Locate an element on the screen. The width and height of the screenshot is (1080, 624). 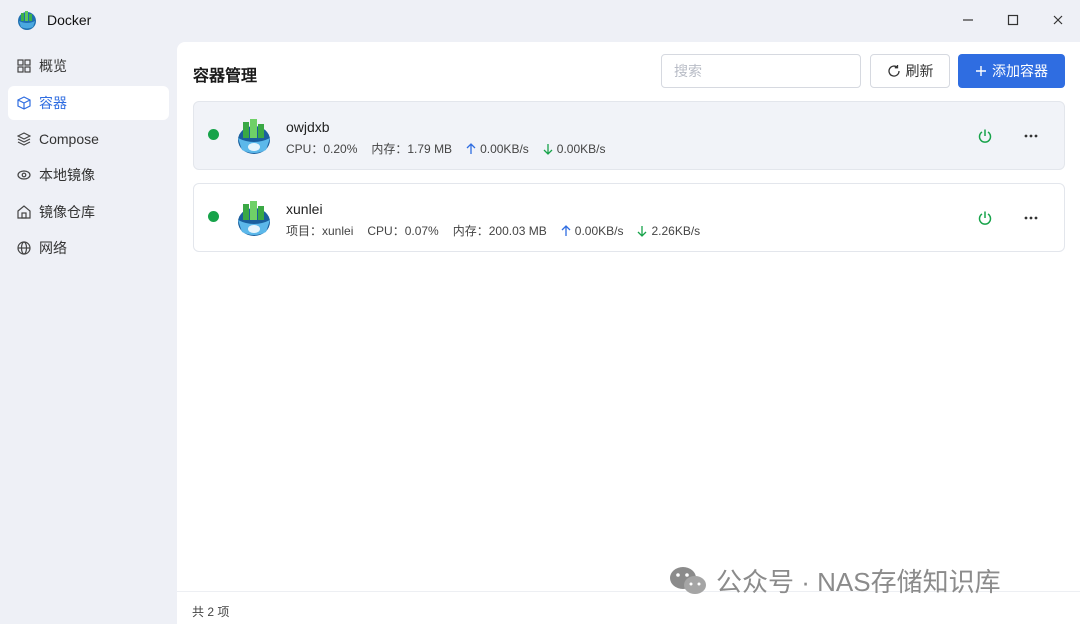
memory-usage: 内存：1.79 MB is located at coordinates (412, 149).